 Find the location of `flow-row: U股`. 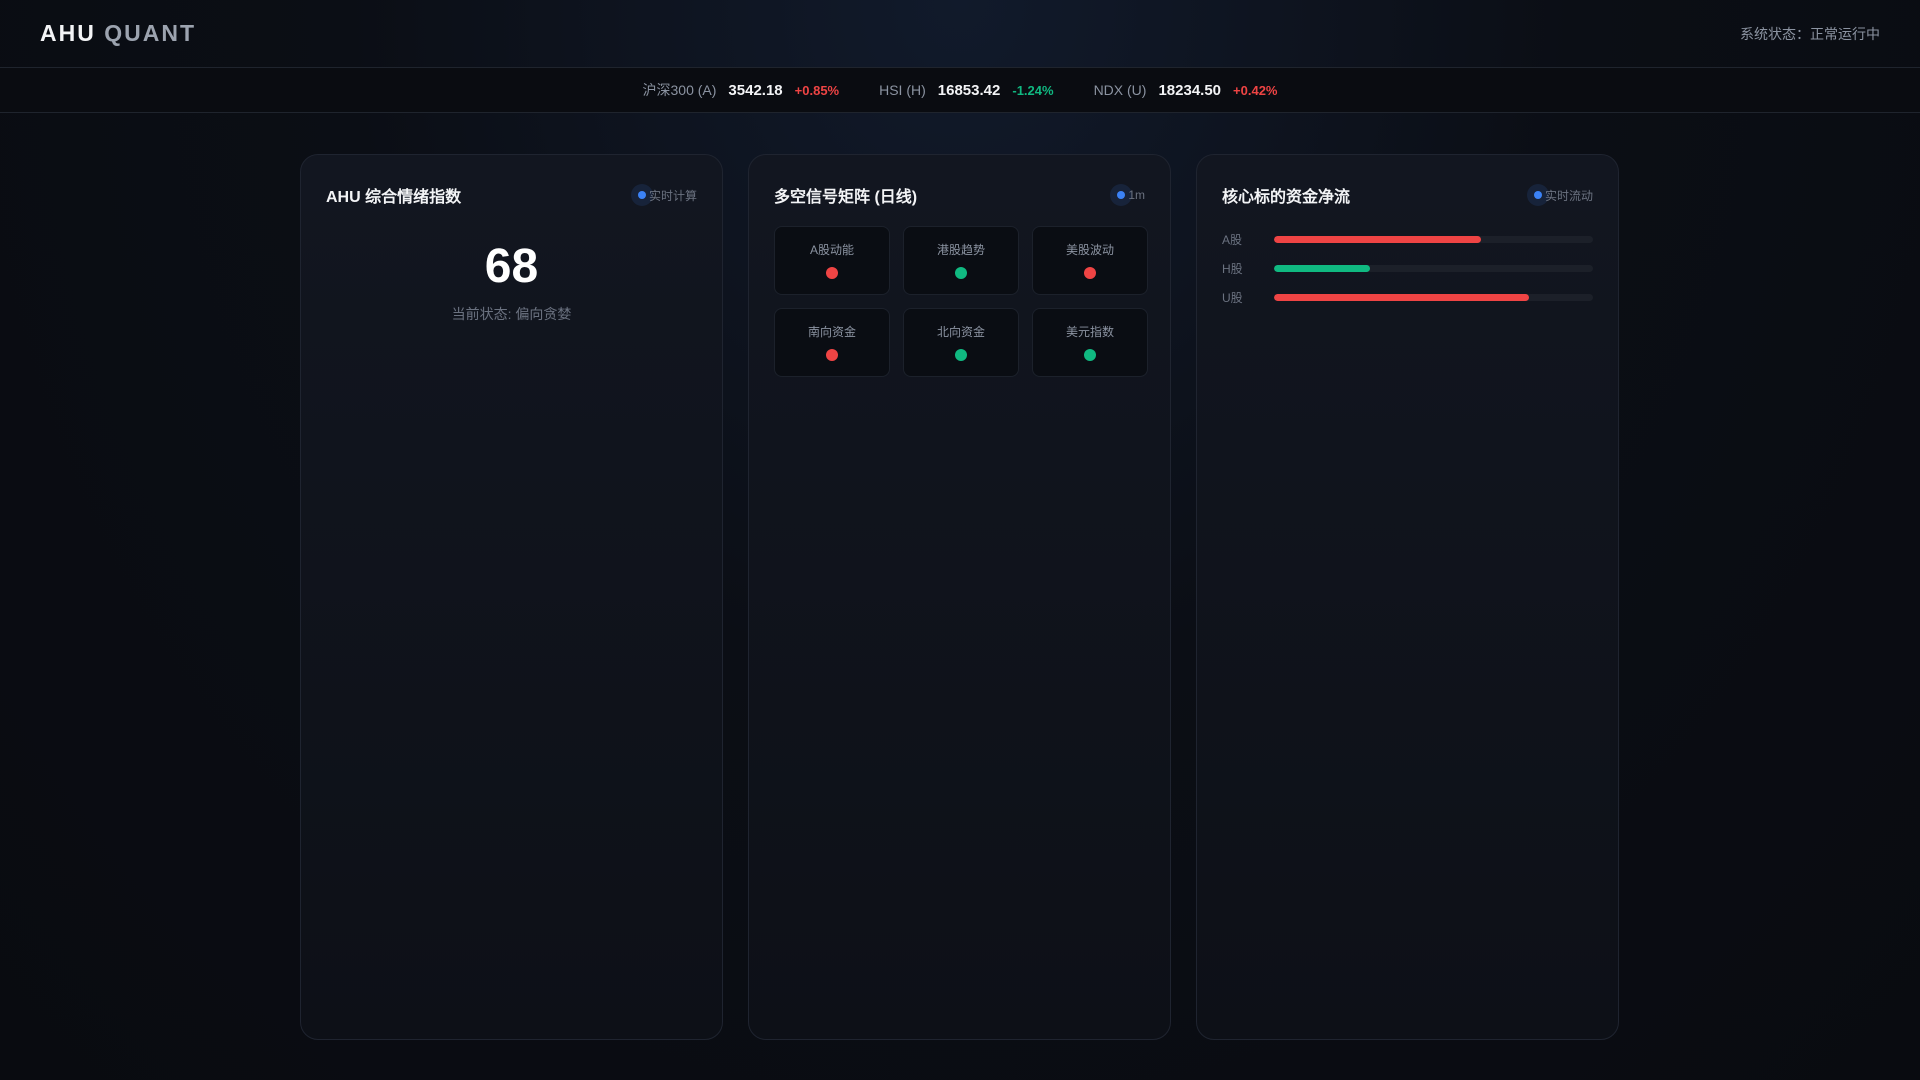

flow-row: U股 is located at coordinates (1407, 297).